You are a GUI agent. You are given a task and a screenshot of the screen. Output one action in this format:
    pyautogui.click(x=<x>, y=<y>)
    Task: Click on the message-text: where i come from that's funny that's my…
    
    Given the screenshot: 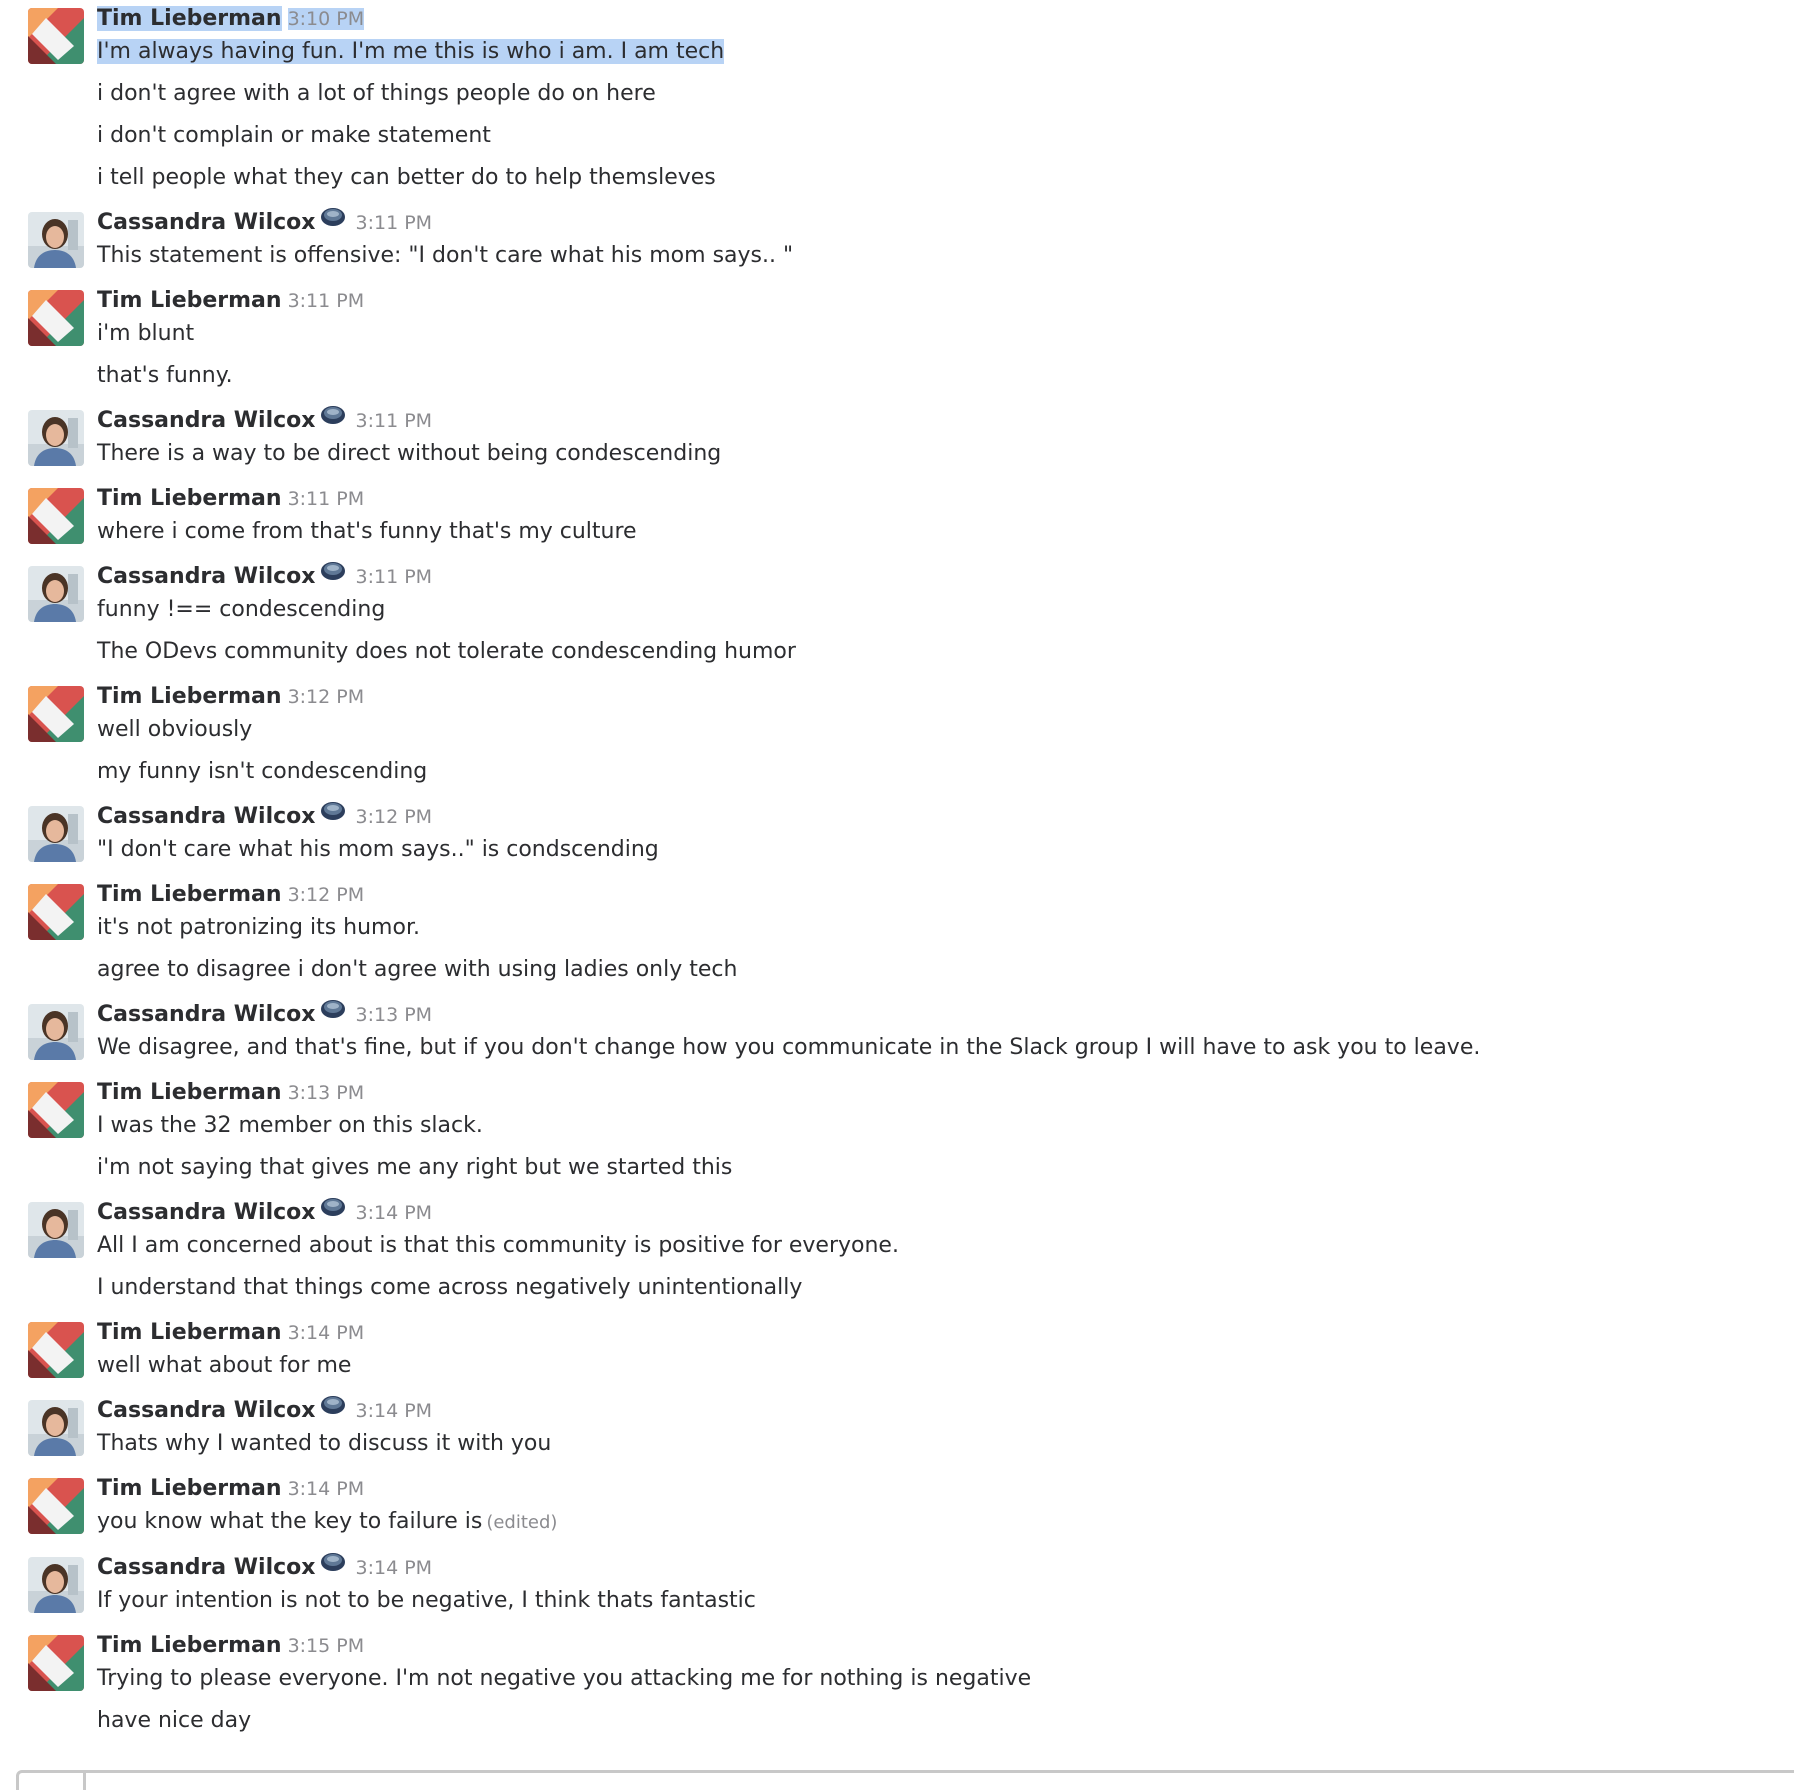 What is the action you would take?
    pyautogui.click(x=945, y=532)
    